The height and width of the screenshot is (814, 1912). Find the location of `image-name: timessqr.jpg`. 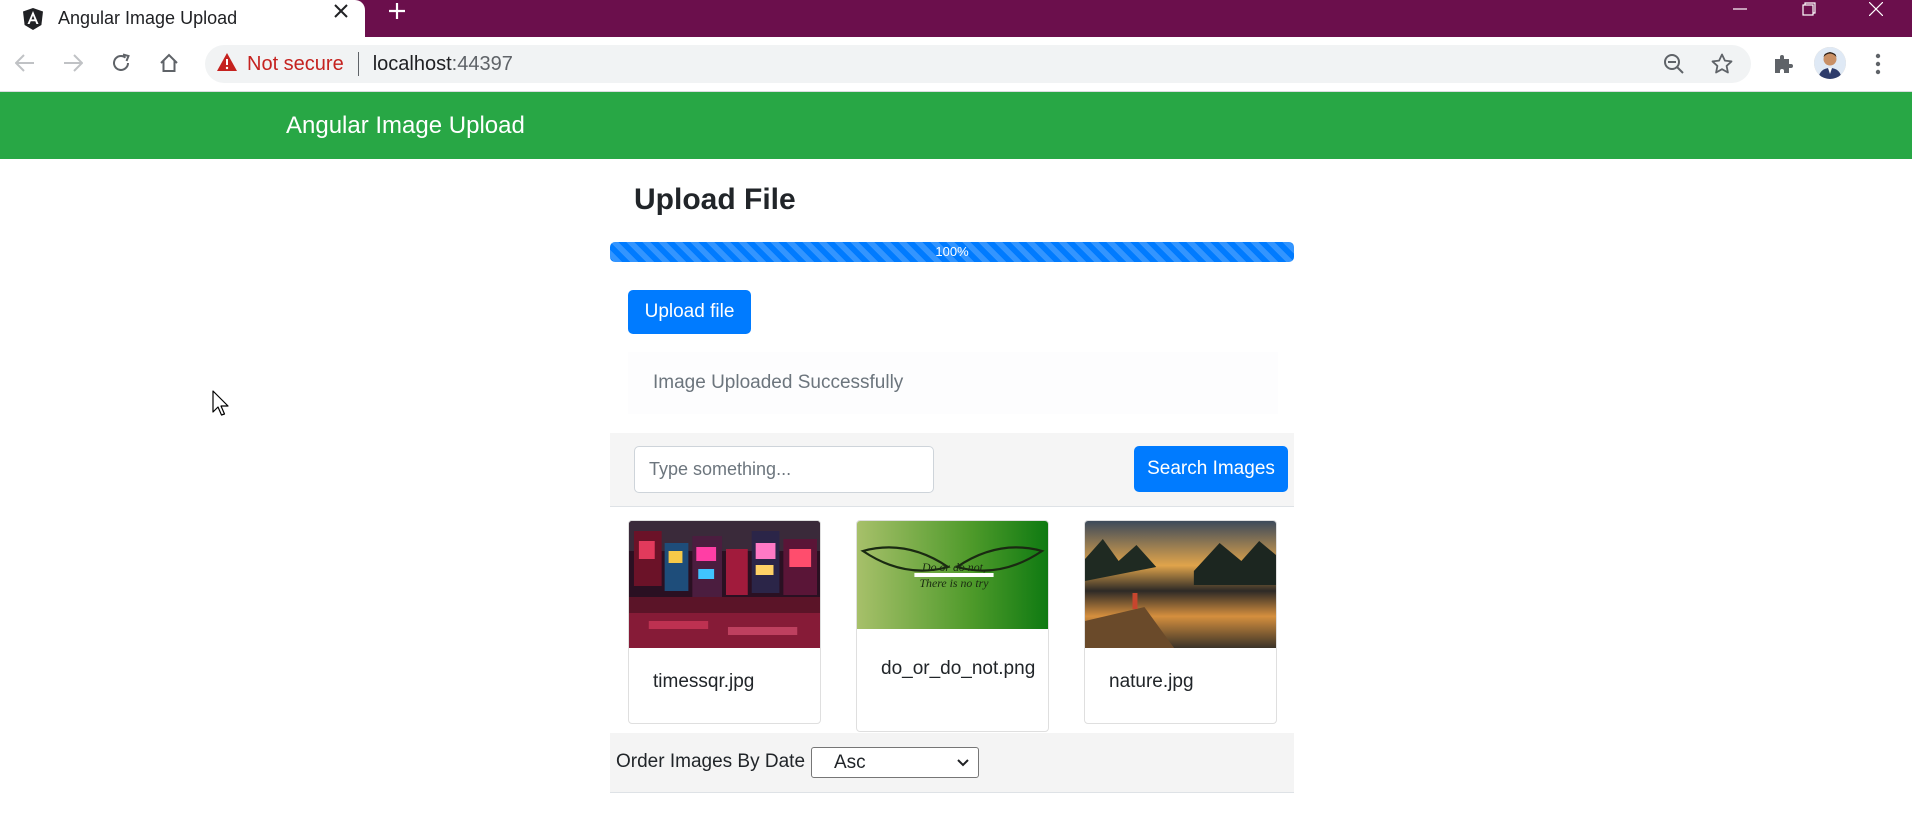

image-name: timessqr.jpg is located at coordinates (704, 681).